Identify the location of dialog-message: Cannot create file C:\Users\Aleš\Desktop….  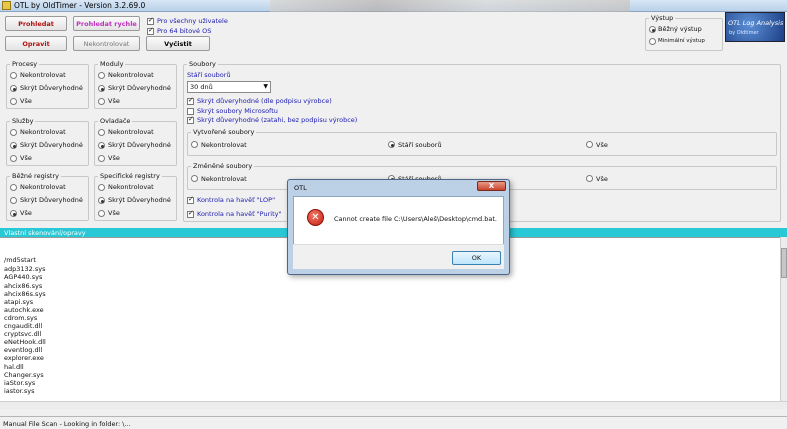
(415, 219).